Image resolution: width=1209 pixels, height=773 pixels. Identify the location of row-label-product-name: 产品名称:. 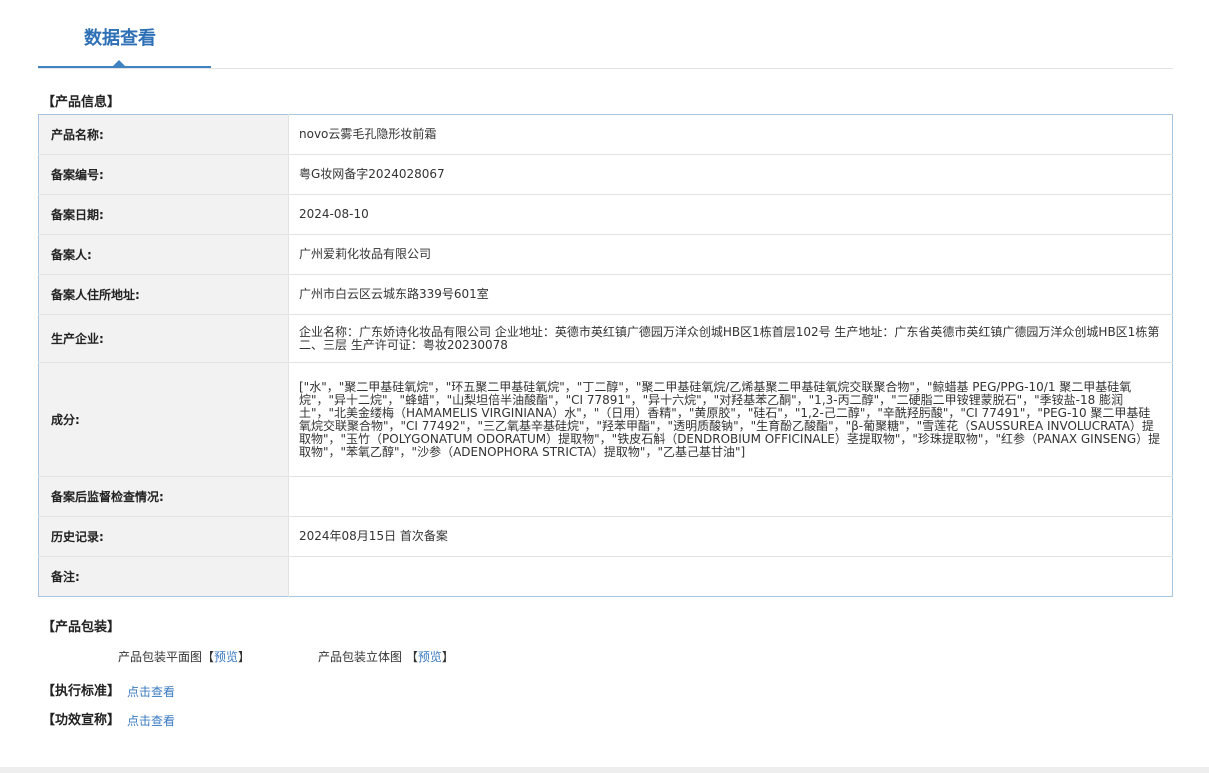
(163, 134).